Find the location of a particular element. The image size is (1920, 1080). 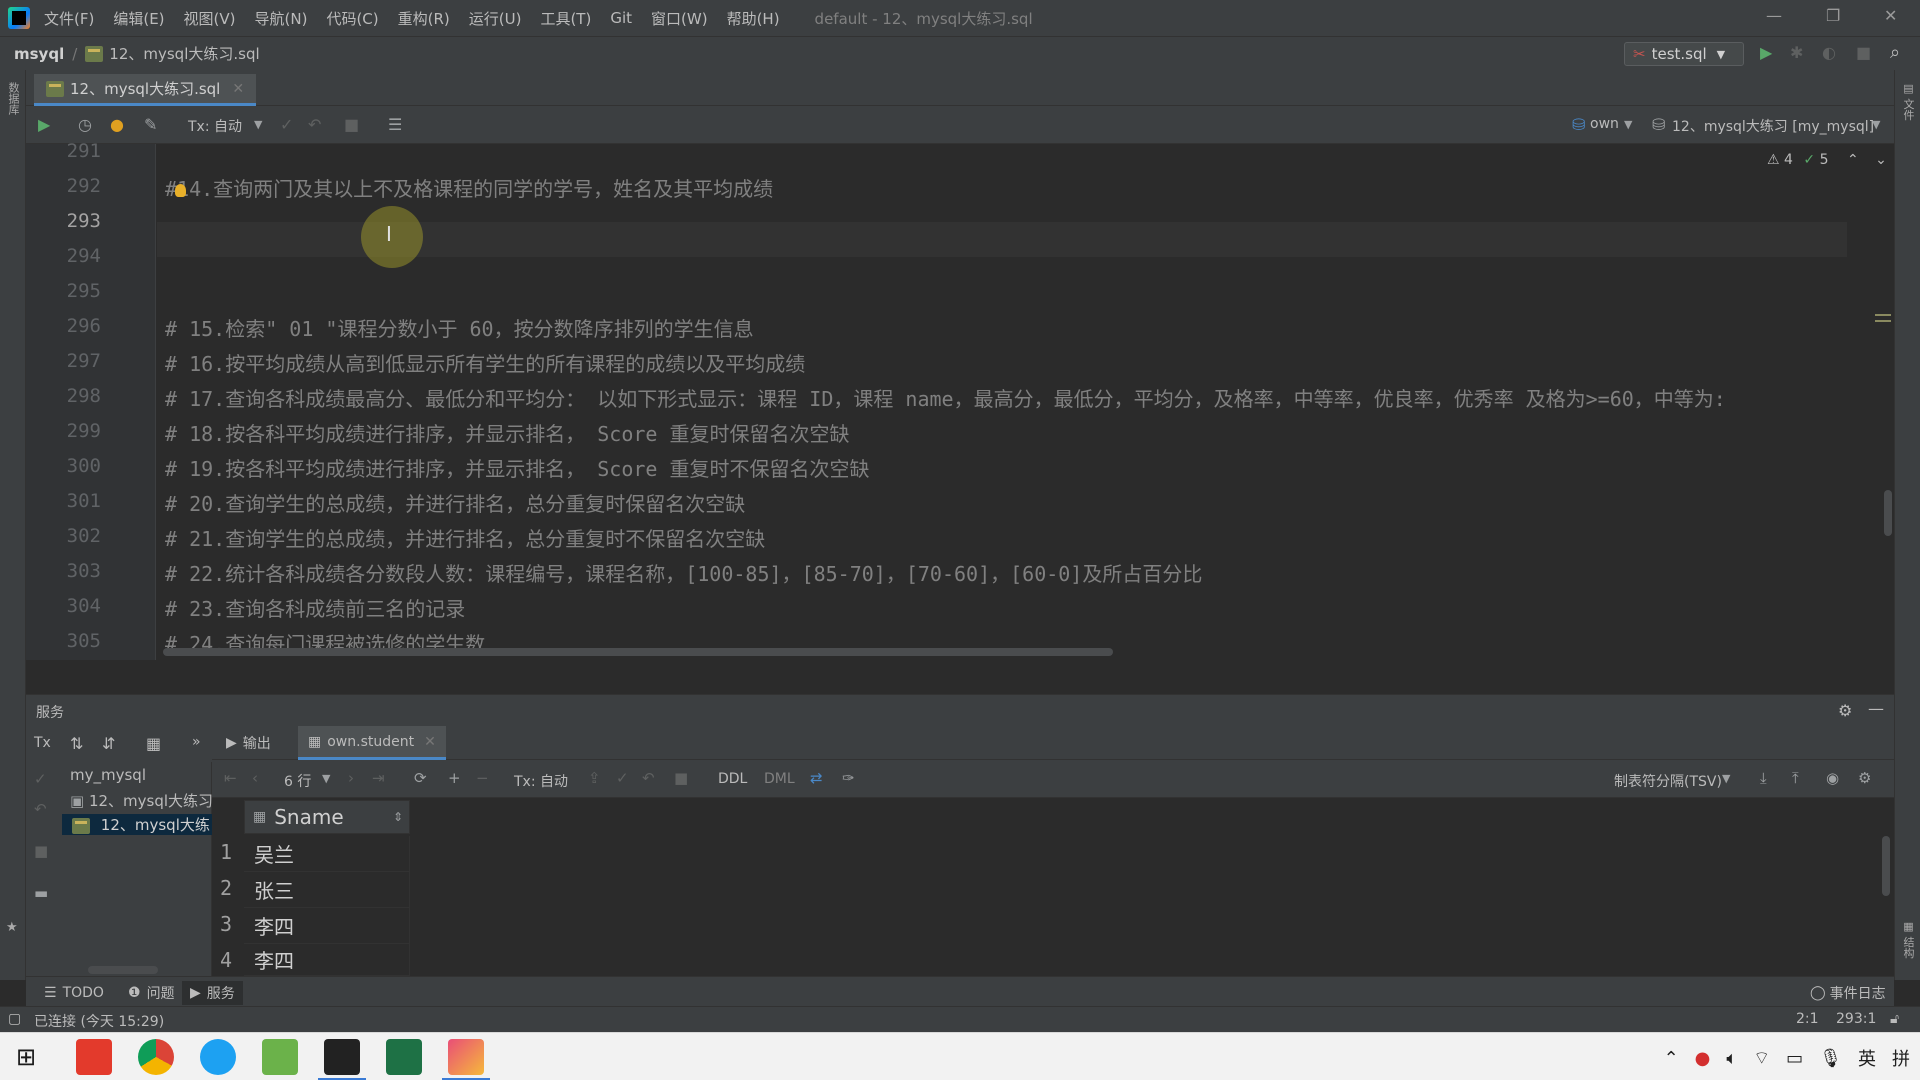

collapse-all-icon: ⇵ is located at coordinates (108, 743).